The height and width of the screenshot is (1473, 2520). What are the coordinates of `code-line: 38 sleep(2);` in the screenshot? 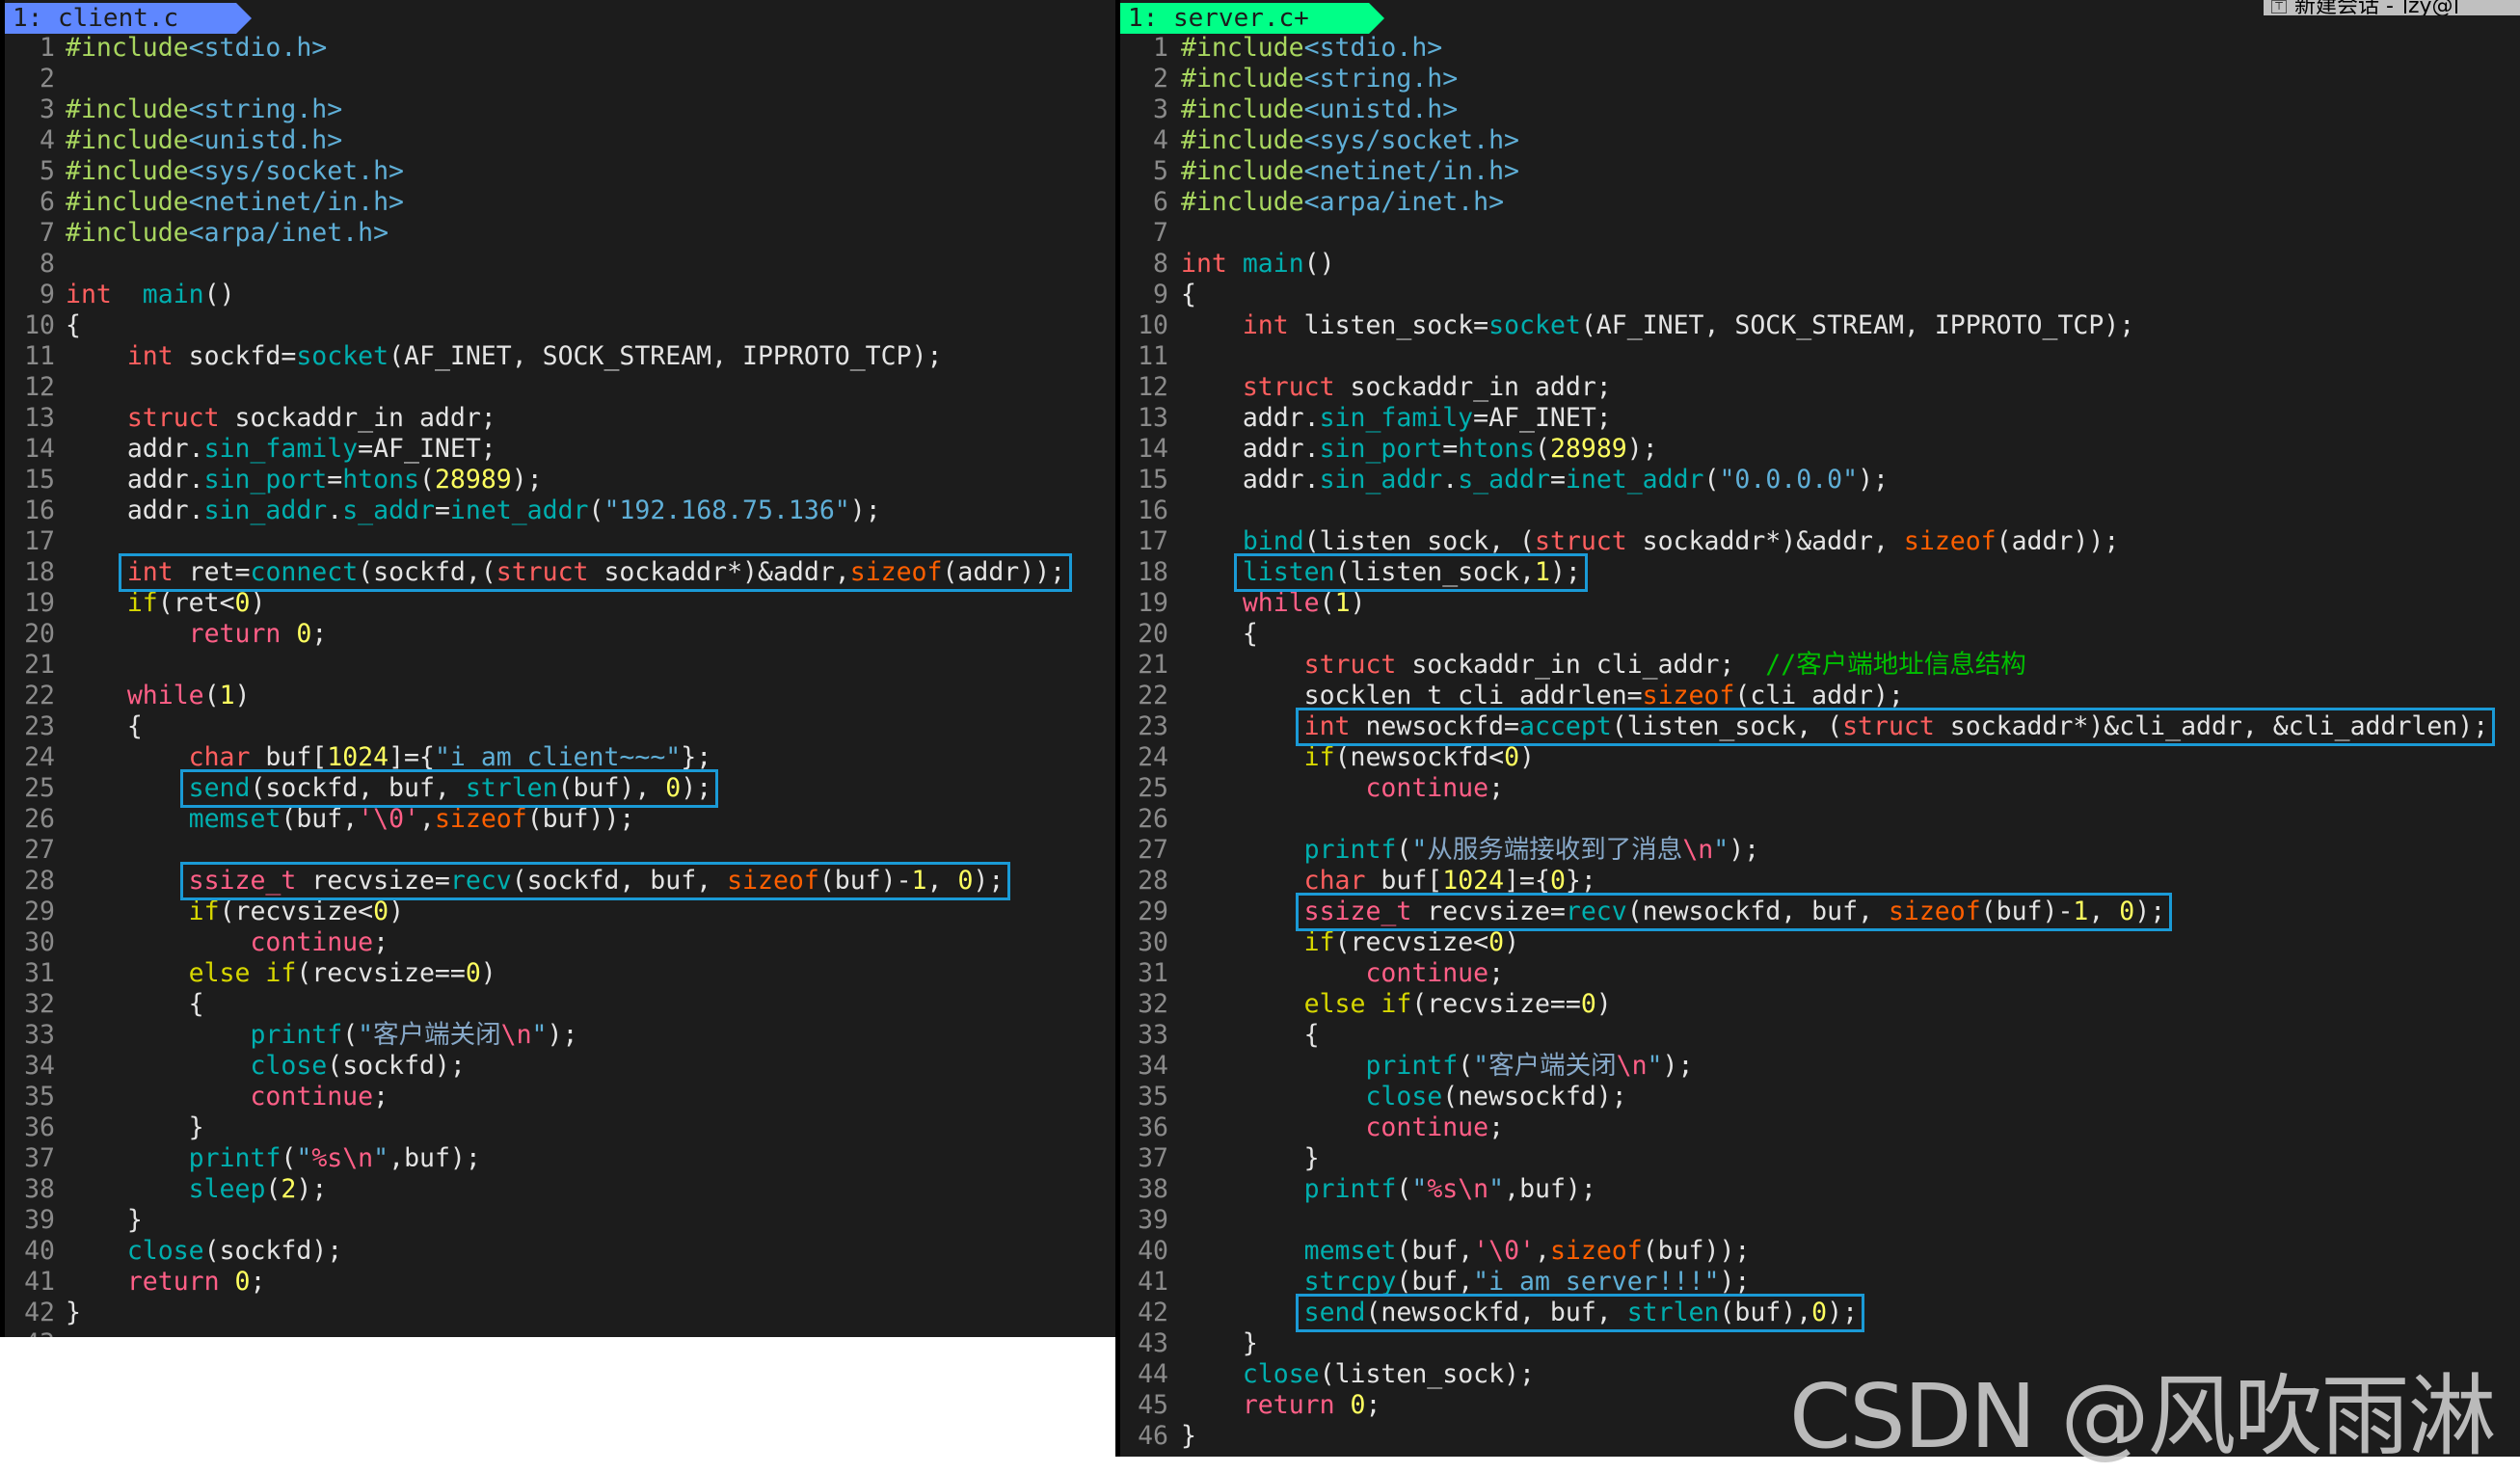 It's located at (560, 1189).